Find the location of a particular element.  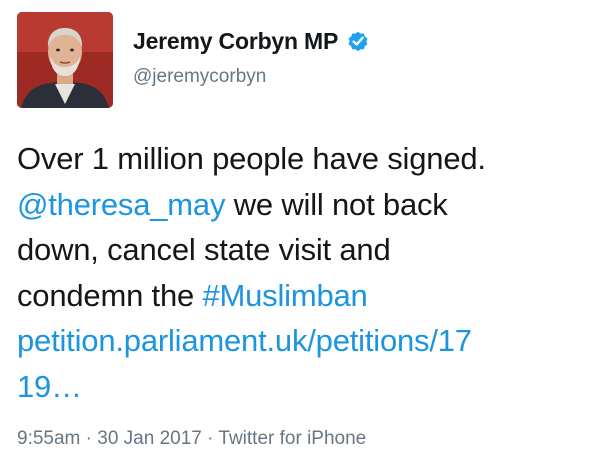

user-name-row: Jeremy Corbyn MP is located at coordinates (251, 41).